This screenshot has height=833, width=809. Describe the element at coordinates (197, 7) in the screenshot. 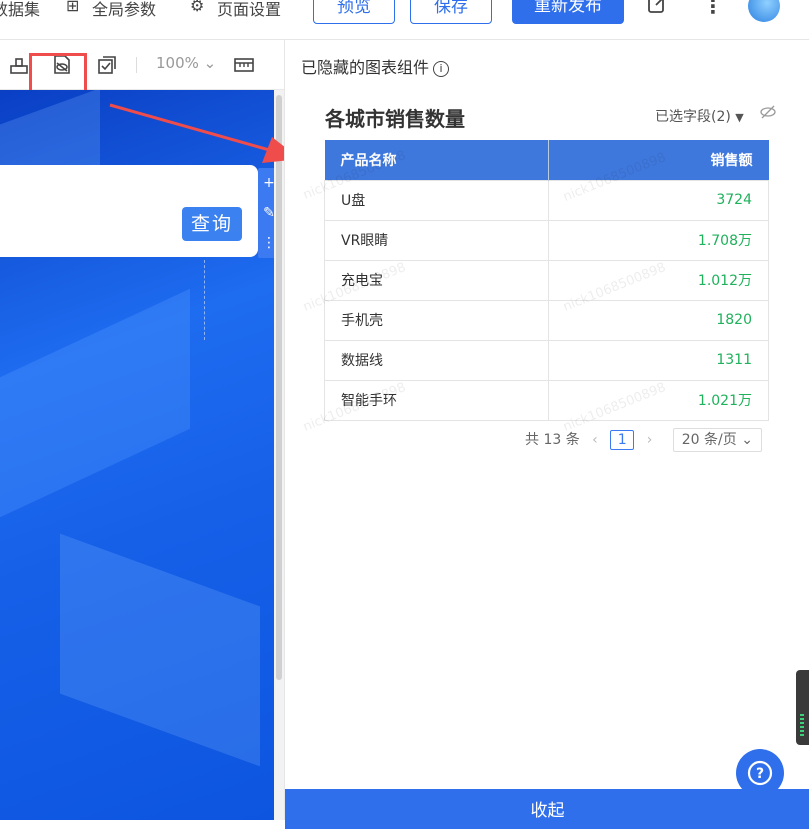

I see `gear-icon: ⚙` at that location.